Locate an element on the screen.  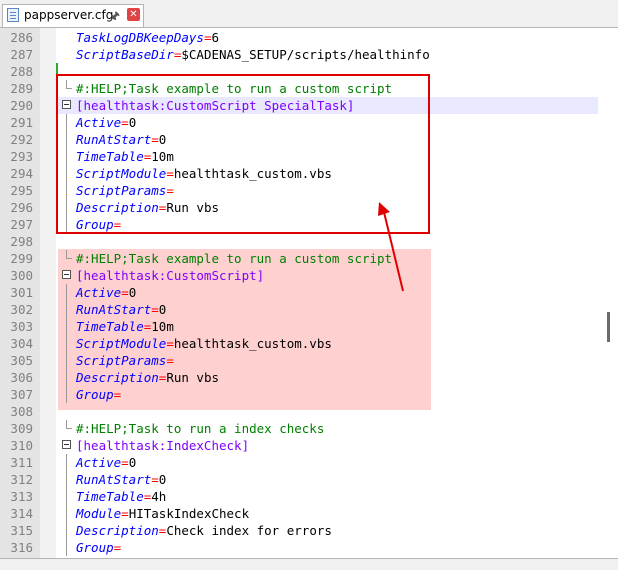
code-line: 312 RunAtStart=0 is located at coordinates (300, 479).